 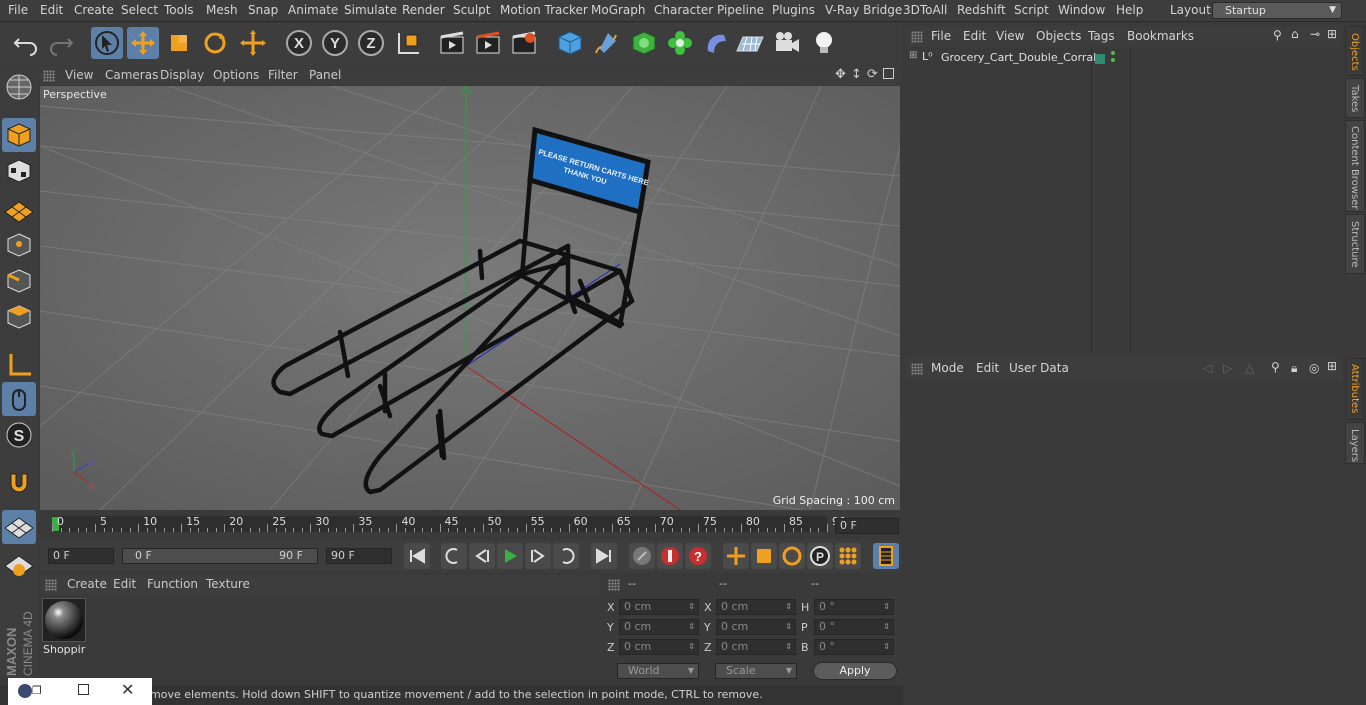 What do you see at coordinates (37, 690) in the screenshot?
I see `restore-icon: ❐` at bounding box center [37, 690].